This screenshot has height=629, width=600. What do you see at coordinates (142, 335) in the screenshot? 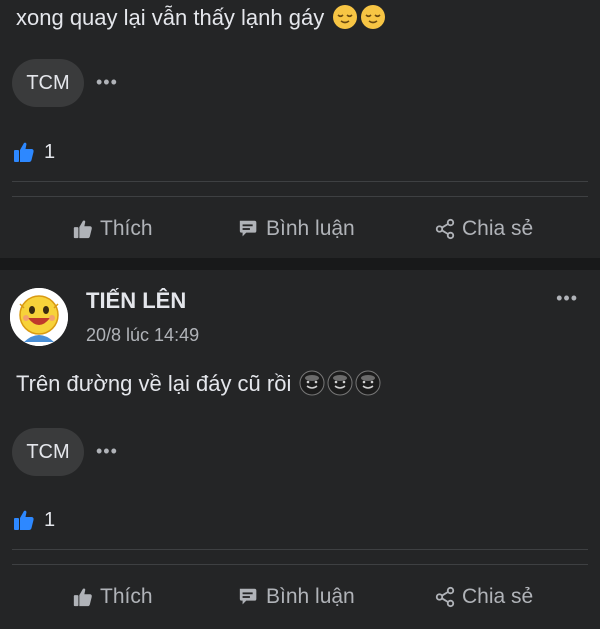
I see `post-timestamp: 20/8 lúc 14:49` at bounding box center [142, 335].